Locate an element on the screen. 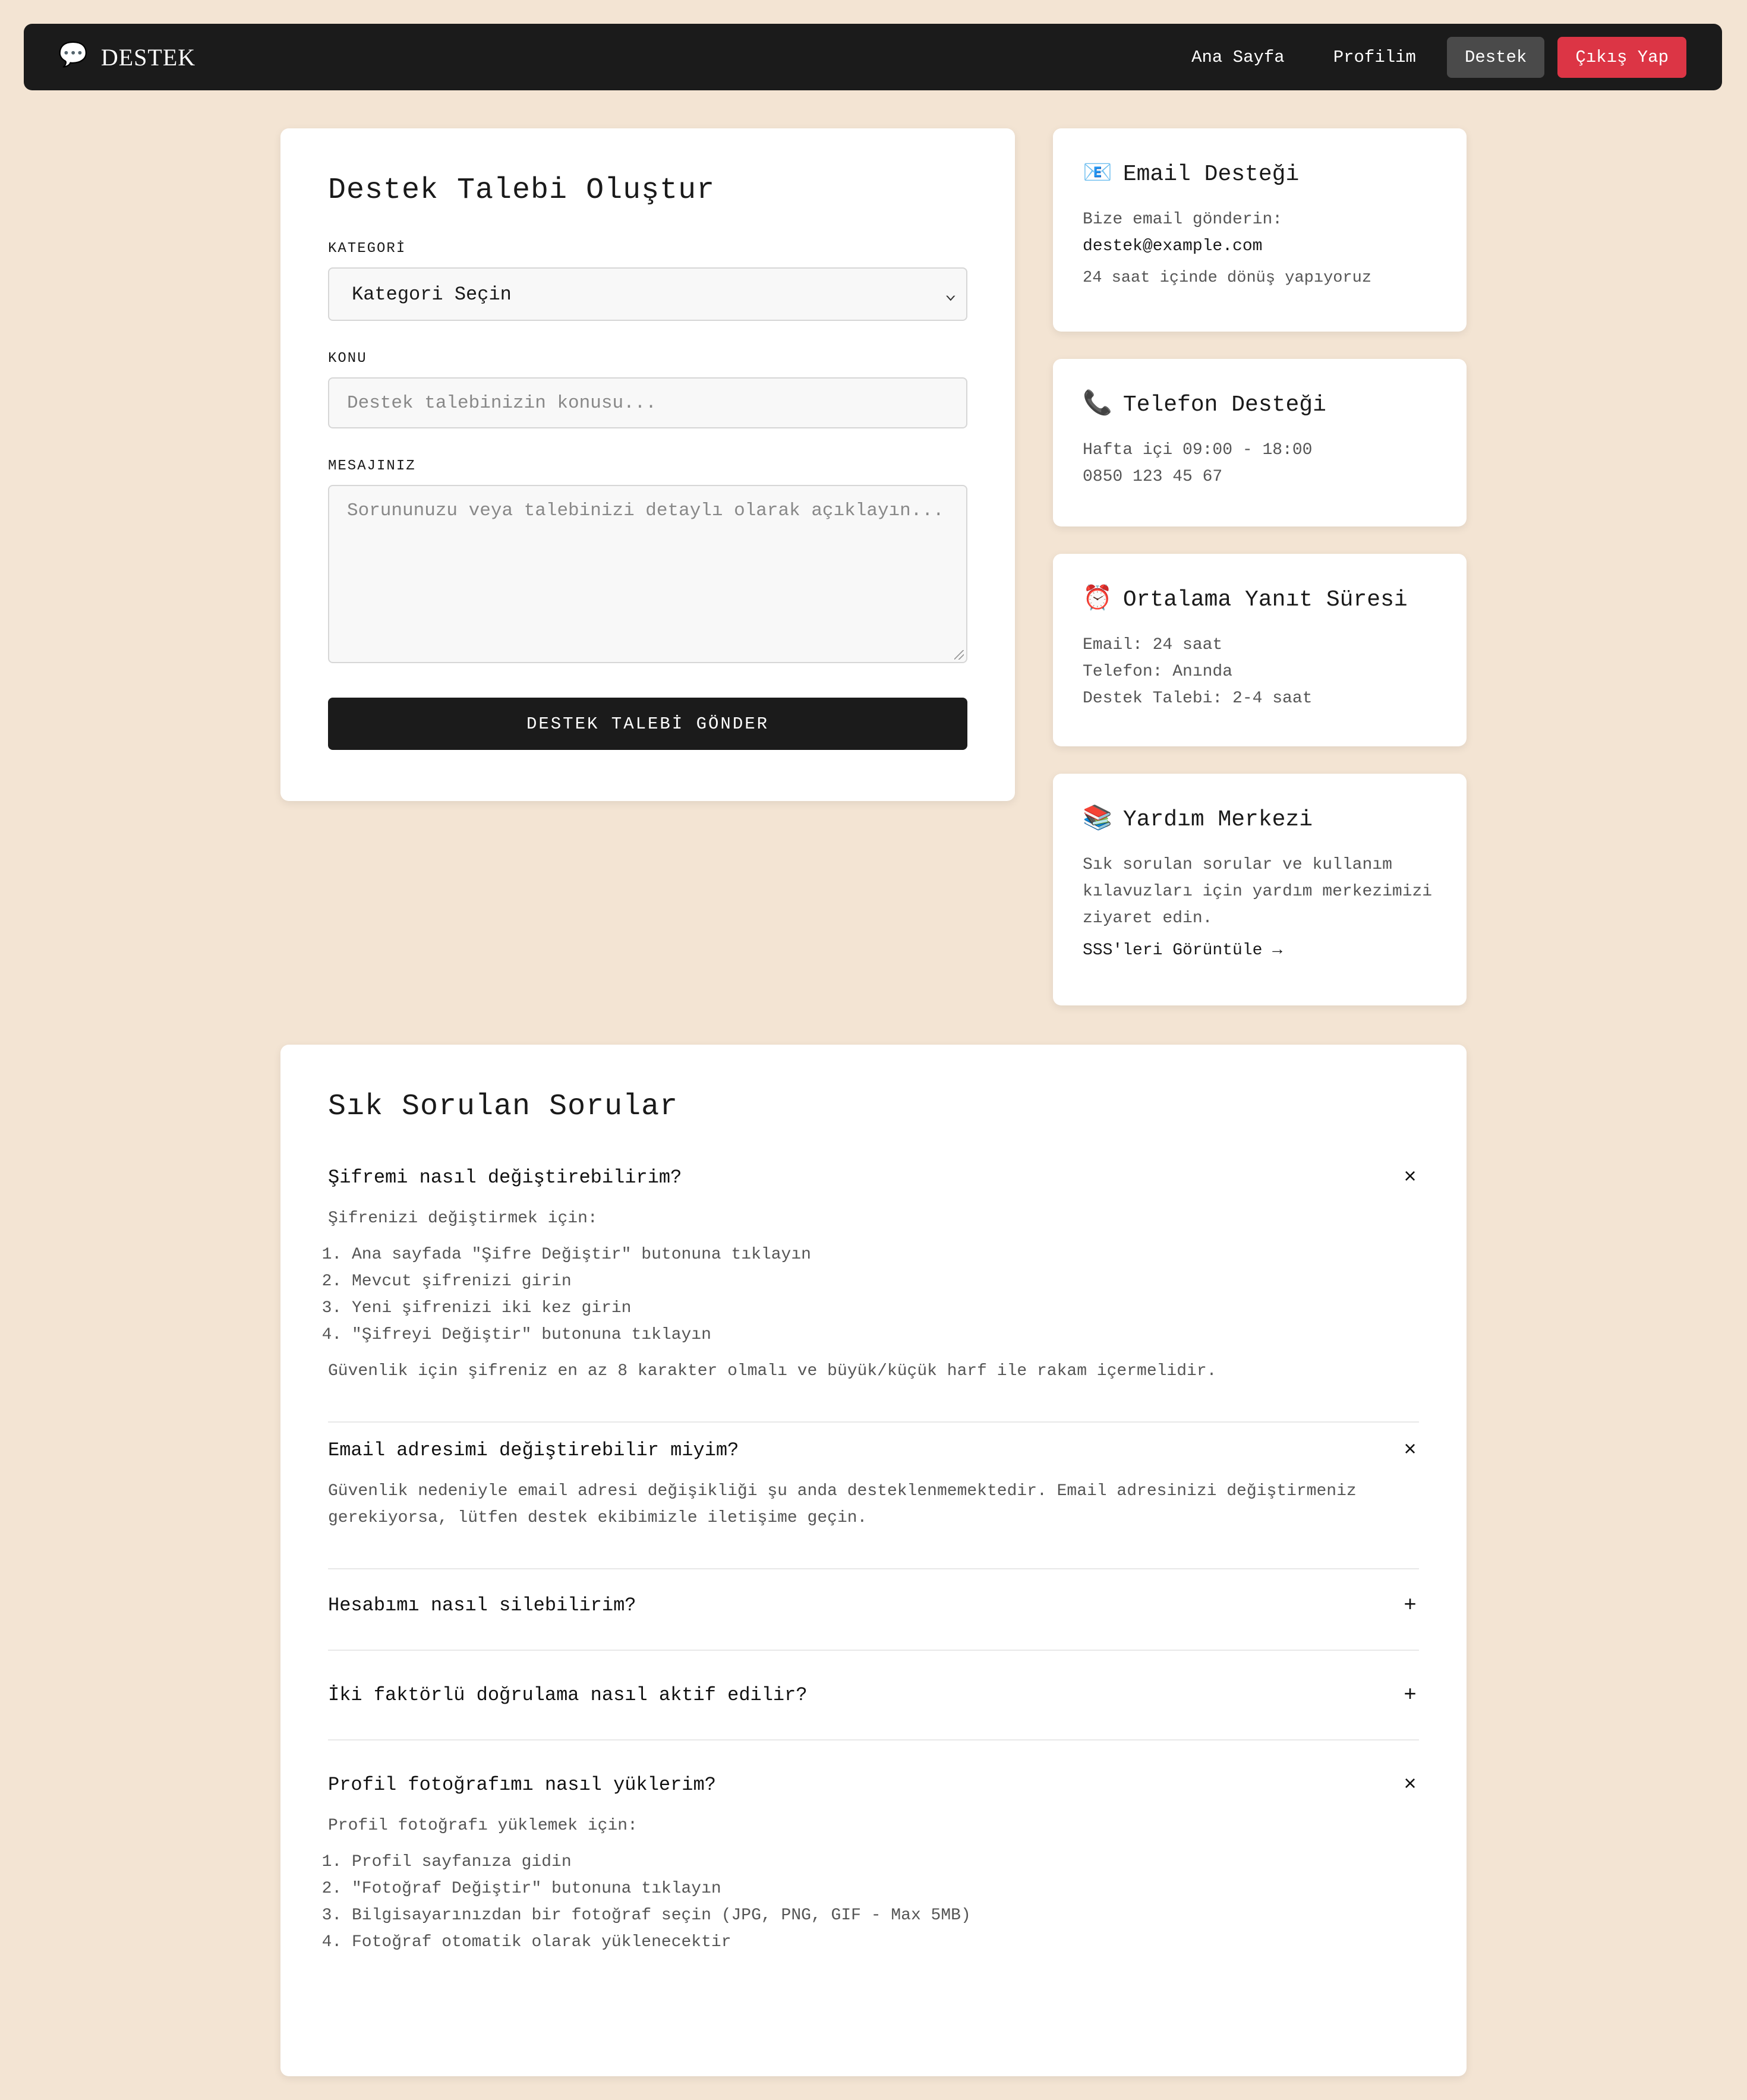  category-selected-value: Kategori Seçin is located at coordinates (432, 294).